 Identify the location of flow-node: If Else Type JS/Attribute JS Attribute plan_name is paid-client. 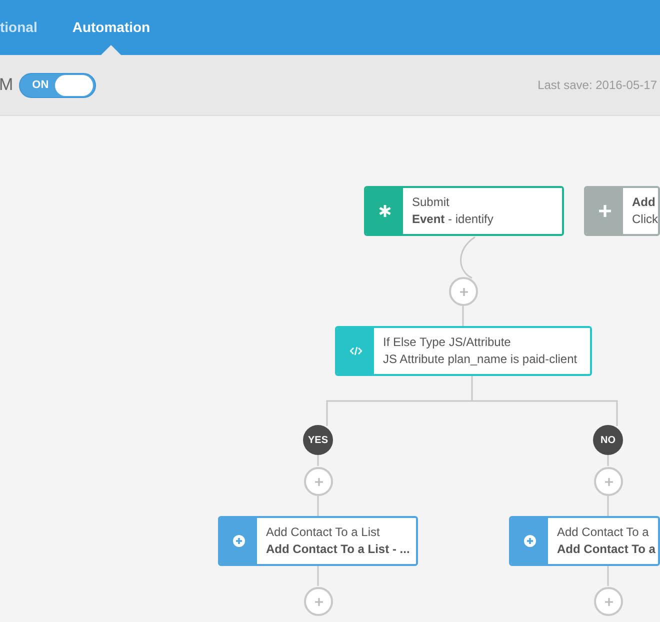
(463, 351).